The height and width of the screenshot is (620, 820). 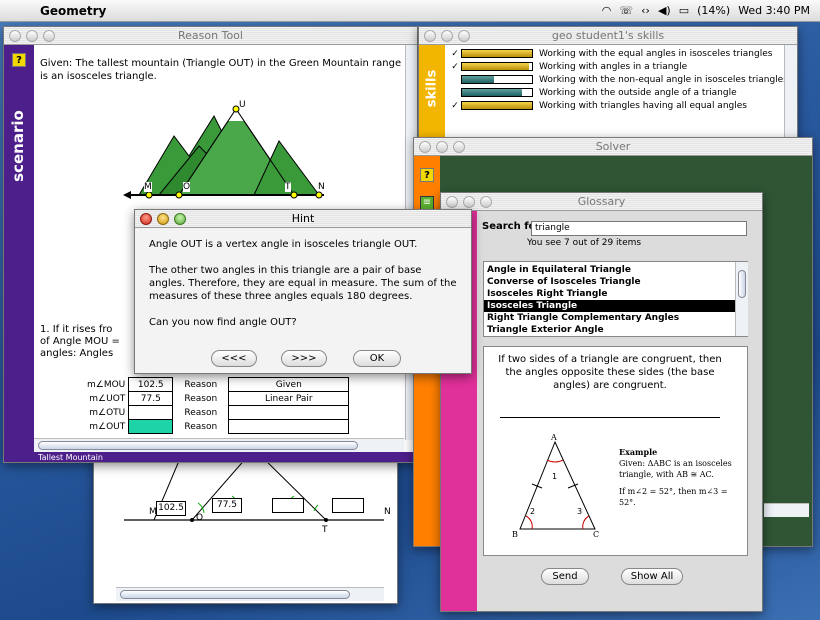 What do you see at coordinates (19, 60) in the screenshot?
I see `help-icon: ?` at bounding box center [19, 60].